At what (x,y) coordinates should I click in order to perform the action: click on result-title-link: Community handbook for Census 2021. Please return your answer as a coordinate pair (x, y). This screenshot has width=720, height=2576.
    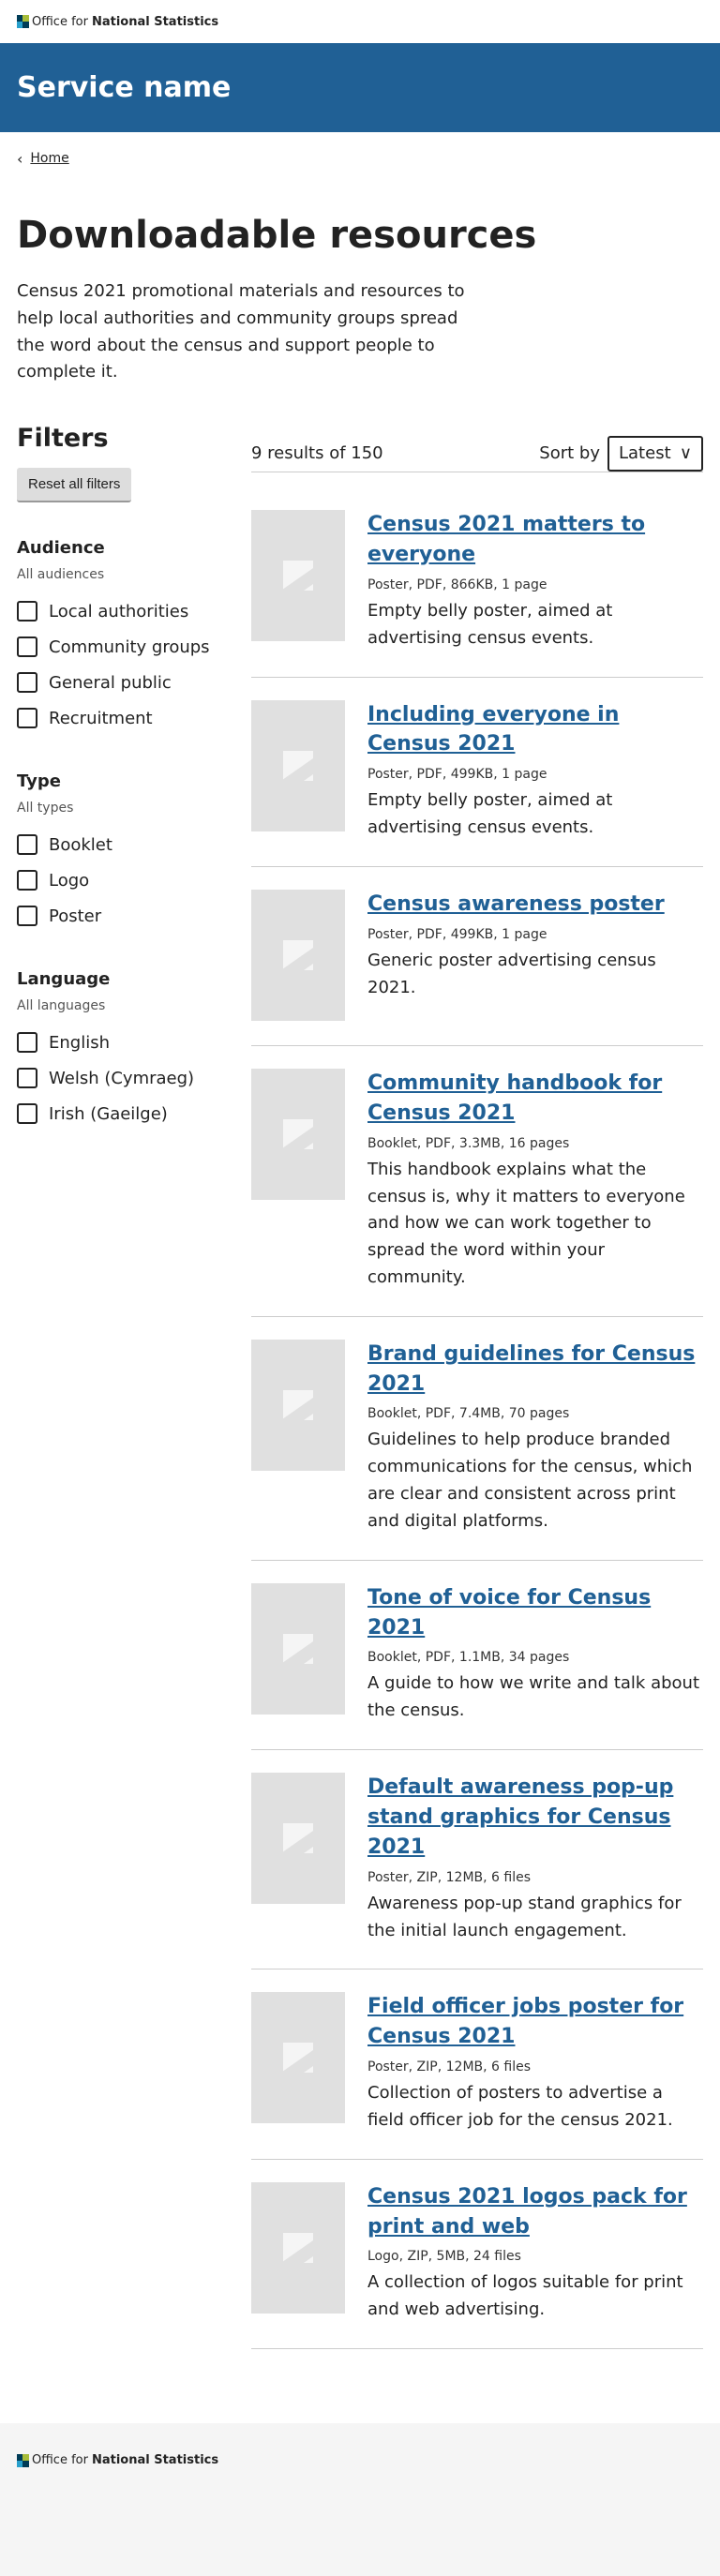
    Looking at the image, I should click on (515, 1098).